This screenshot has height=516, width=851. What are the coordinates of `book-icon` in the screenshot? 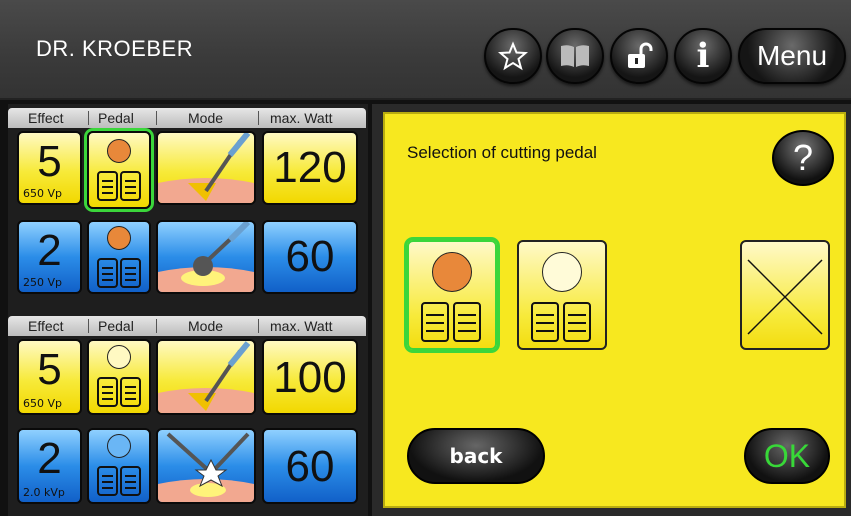 It's located at (575, 56).